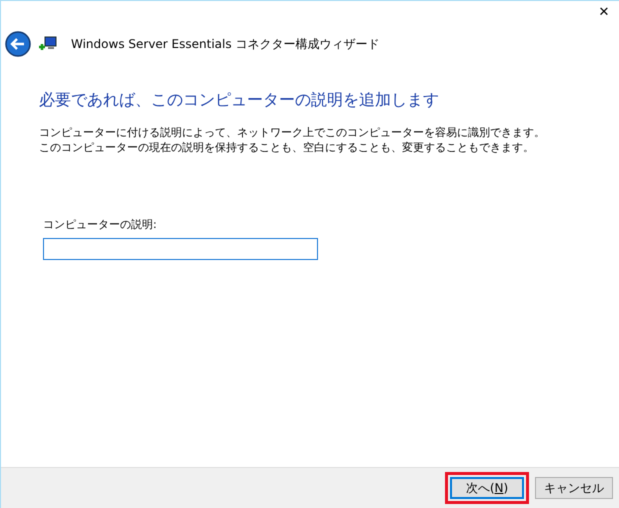 This screenshot has height=508, width=619. Describe the element at coordinates (487, 488) in the screenshot. I see `next-button: 次へ(N)` at that location.